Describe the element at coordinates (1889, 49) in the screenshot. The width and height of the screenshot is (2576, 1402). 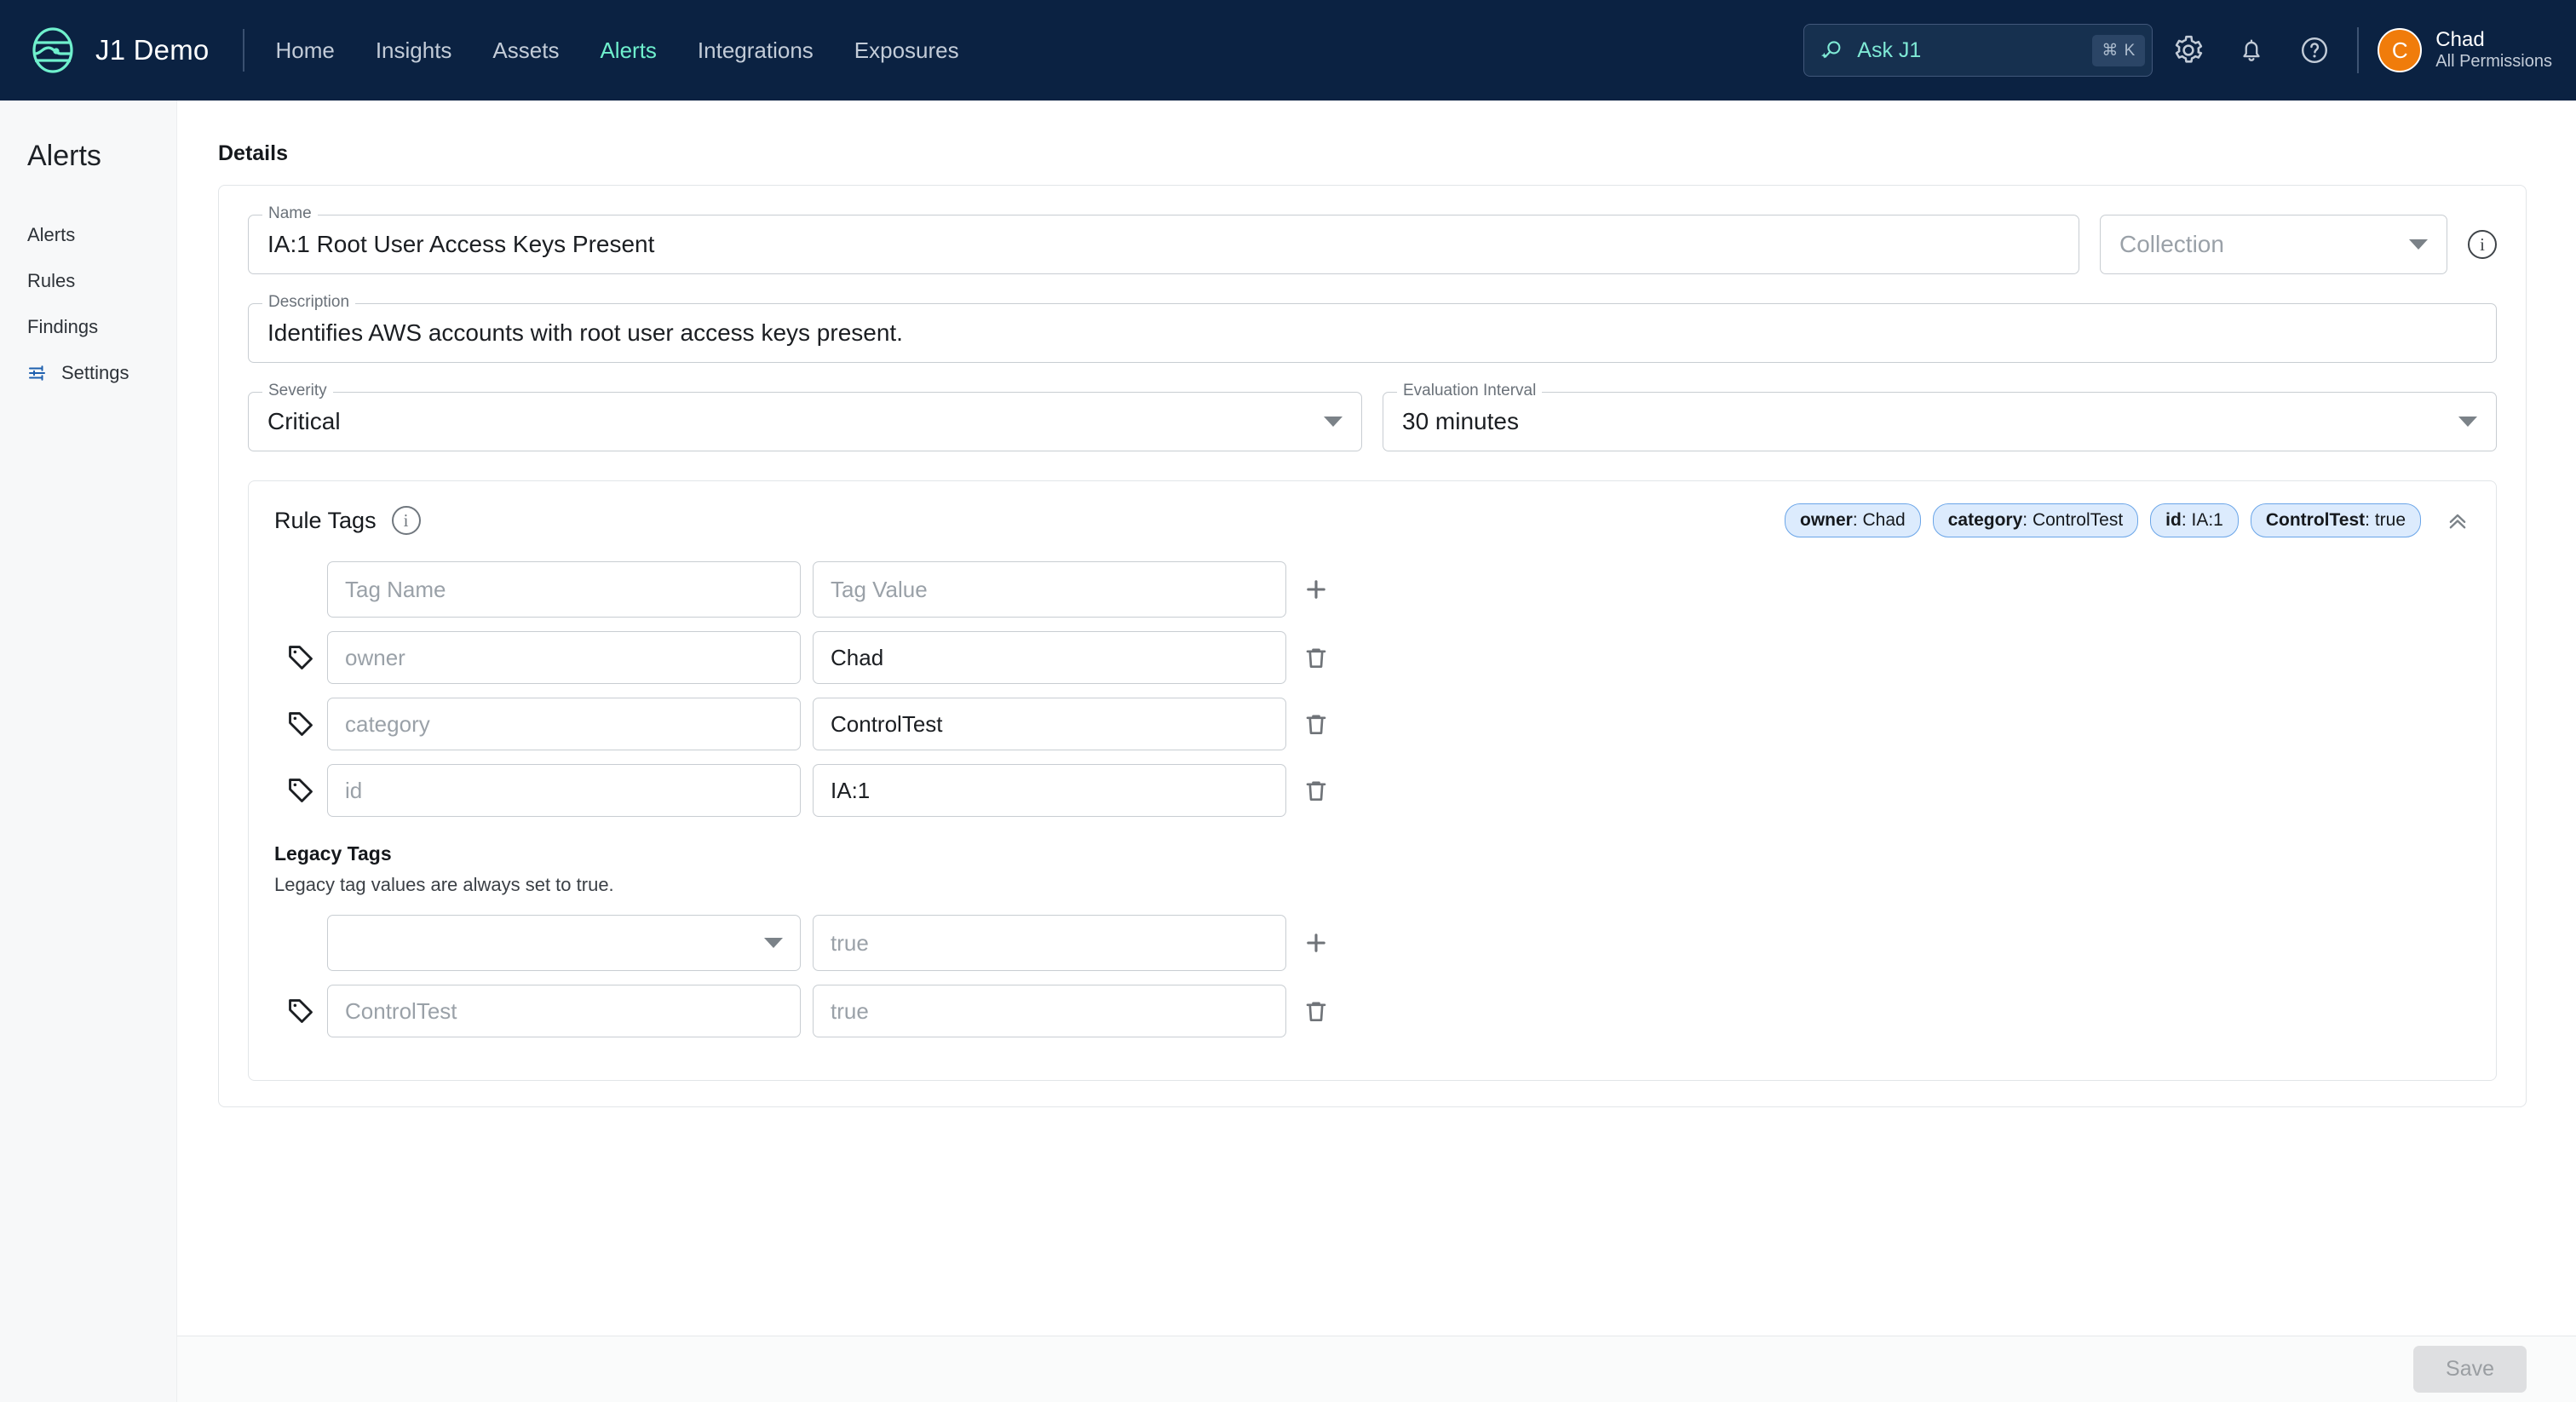
I see `ask-j1-label: Ask J1` at that location.